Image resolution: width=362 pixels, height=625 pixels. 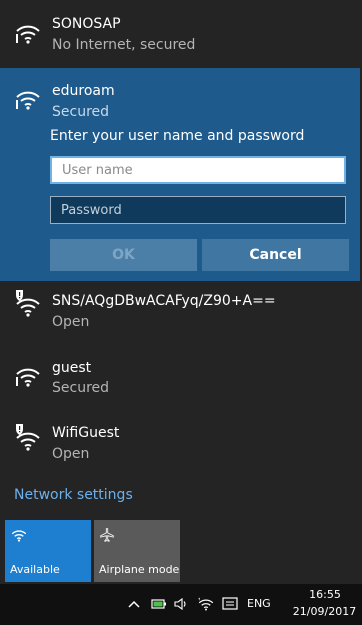 I want to click on network-status: No Internet, secured, so click(x=124, y=45).